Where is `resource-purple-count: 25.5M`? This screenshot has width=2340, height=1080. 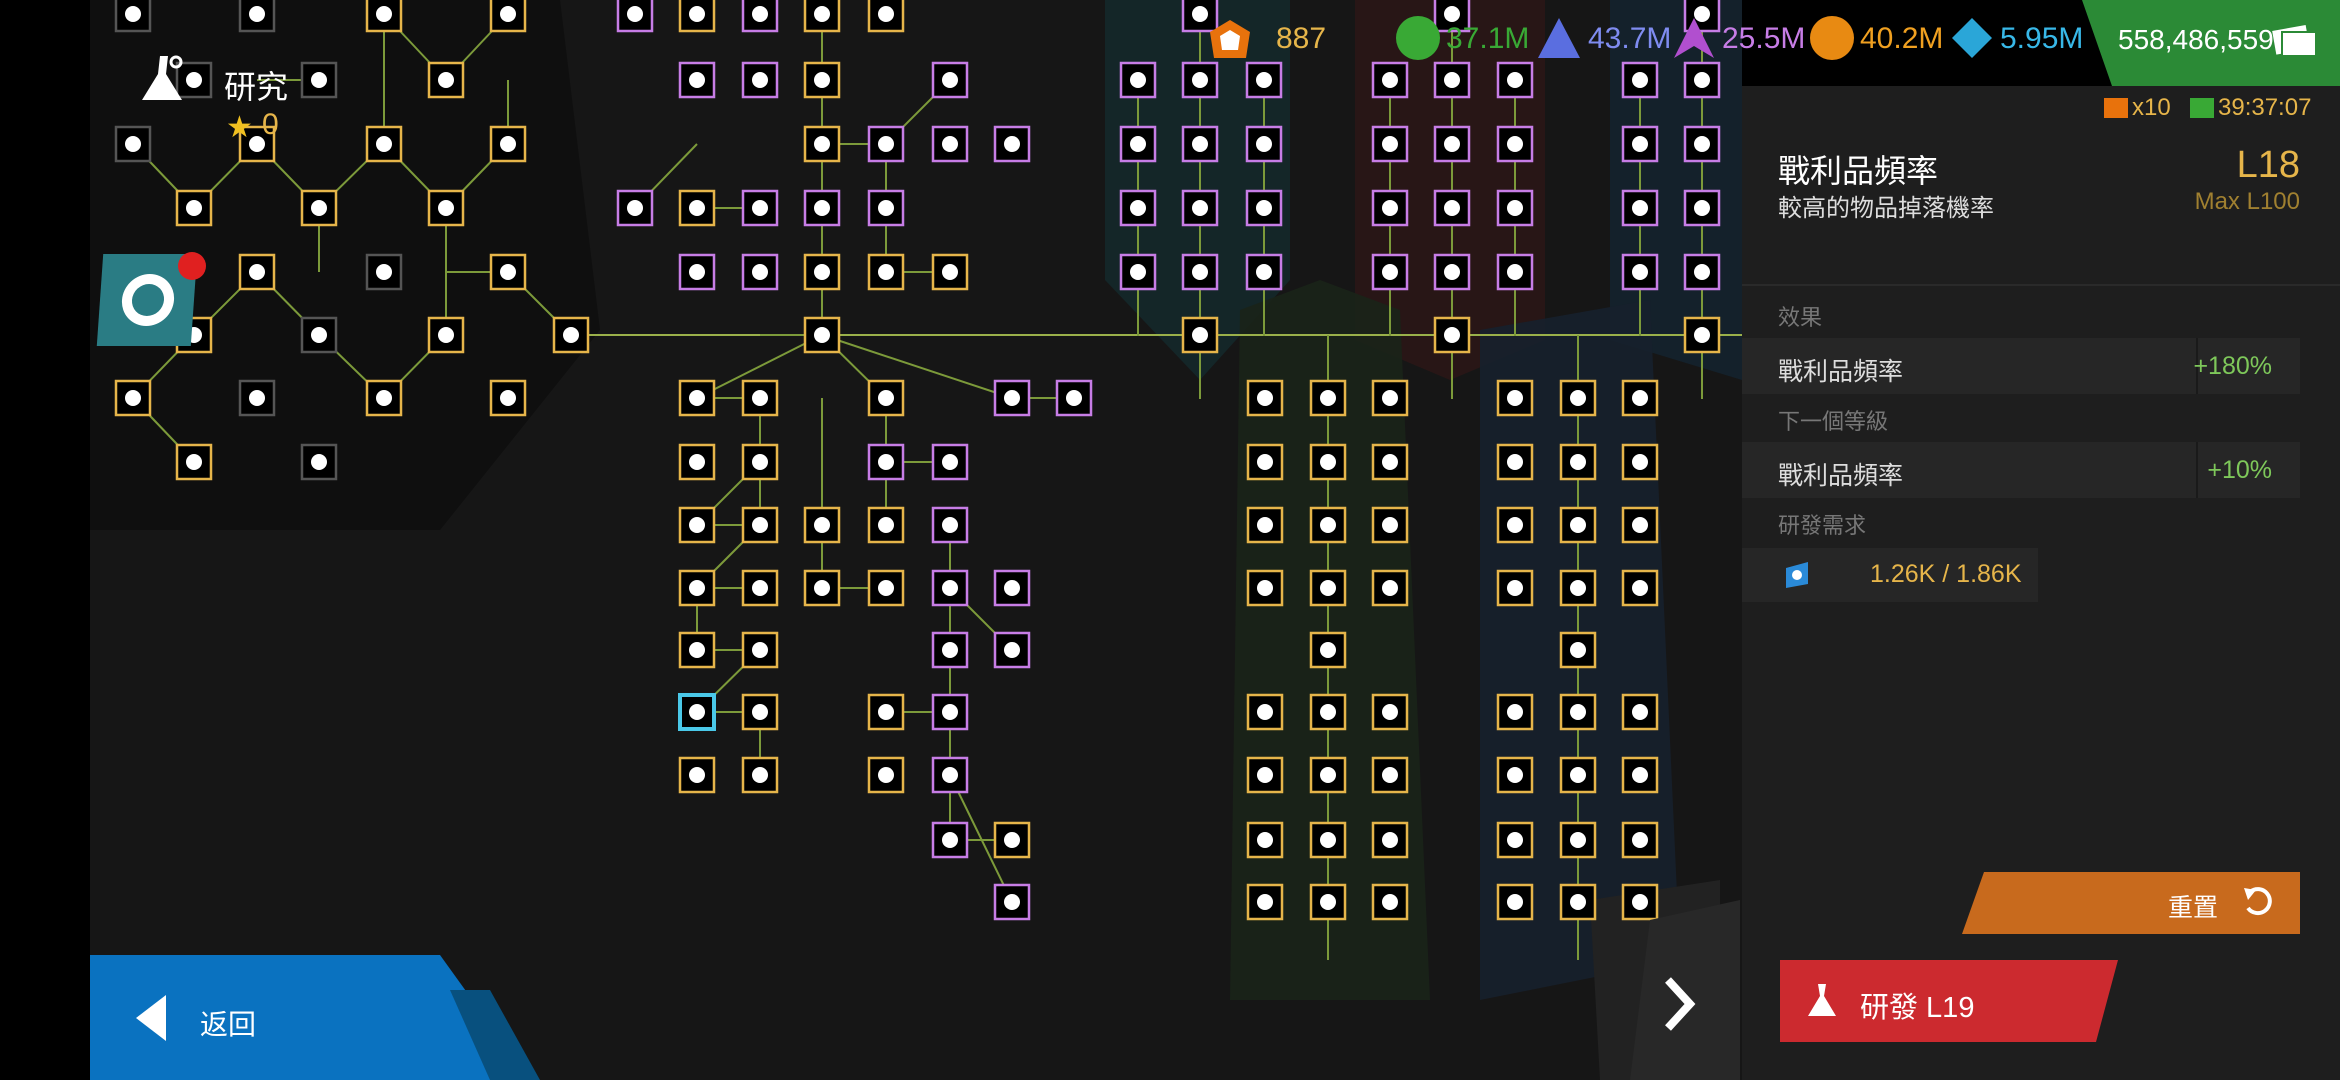
resource-purple-count: 25.5M is located at coordinates (1764, 38).